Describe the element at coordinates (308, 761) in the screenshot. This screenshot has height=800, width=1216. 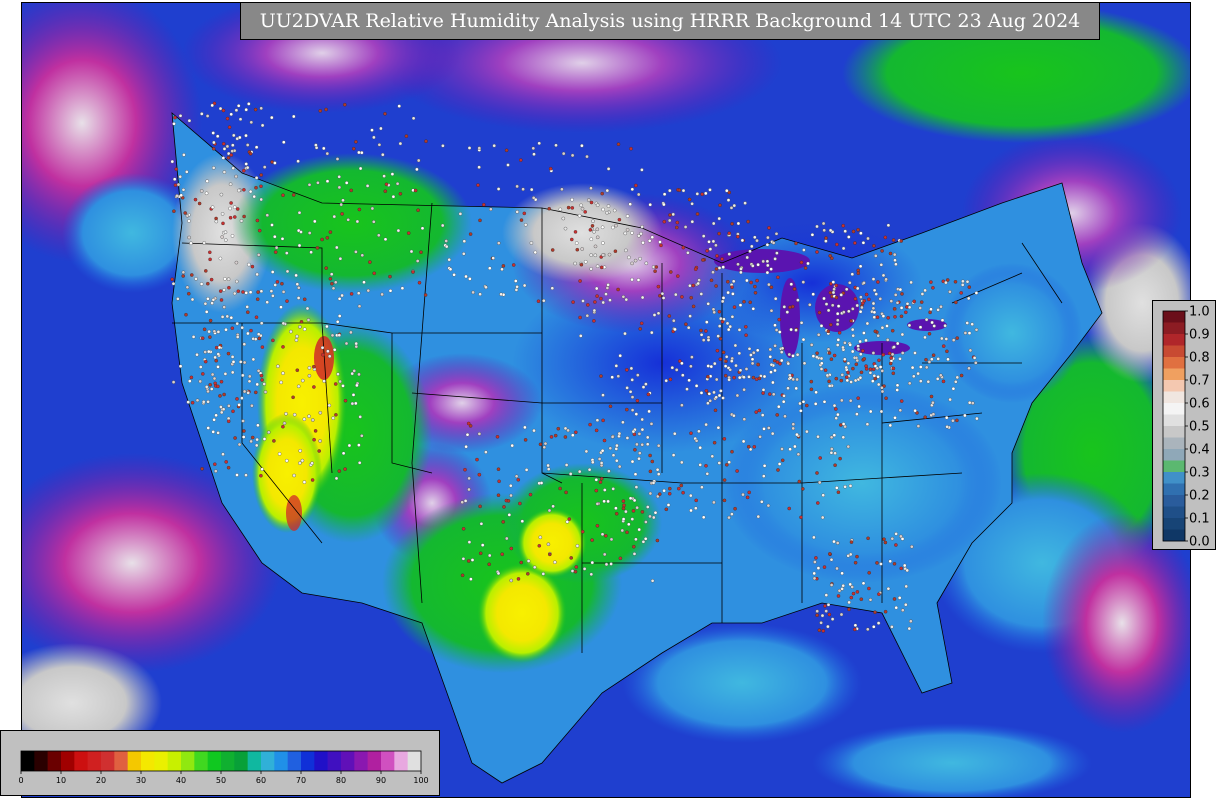
I see `bottom-colorbar-band` at that location.